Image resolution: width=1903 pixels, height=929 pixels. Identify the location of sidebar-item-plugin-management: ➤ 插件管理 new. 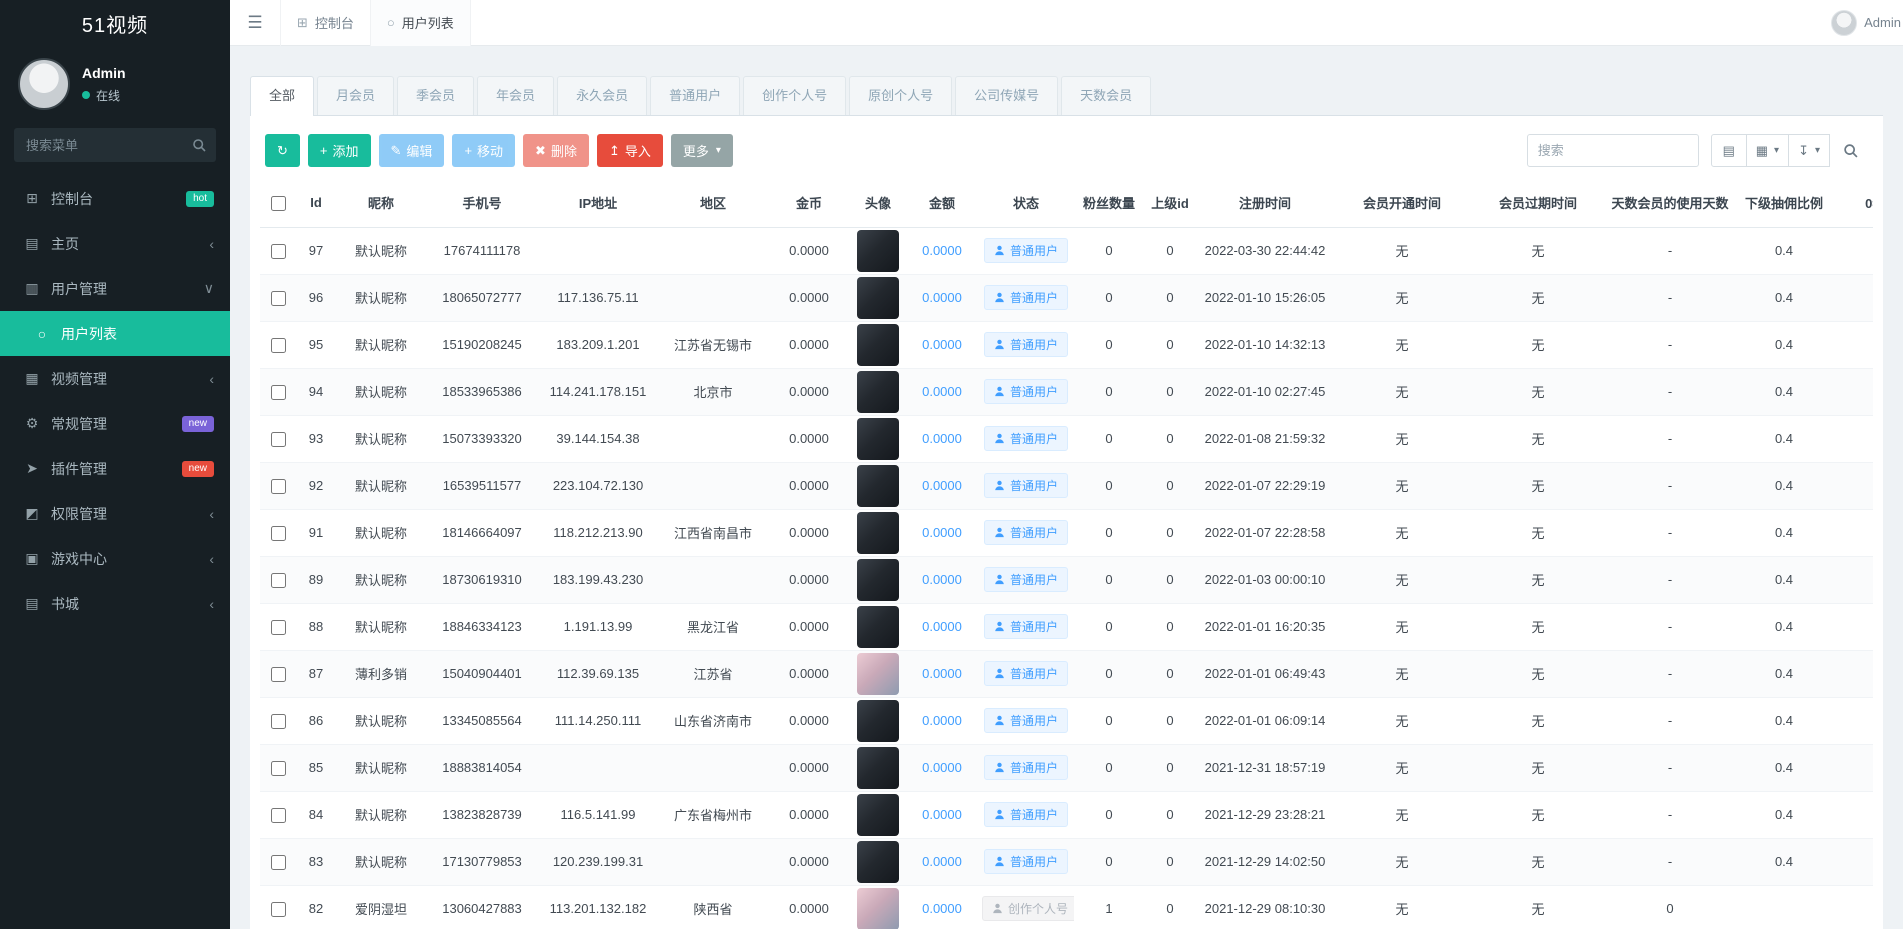
(115, 468).